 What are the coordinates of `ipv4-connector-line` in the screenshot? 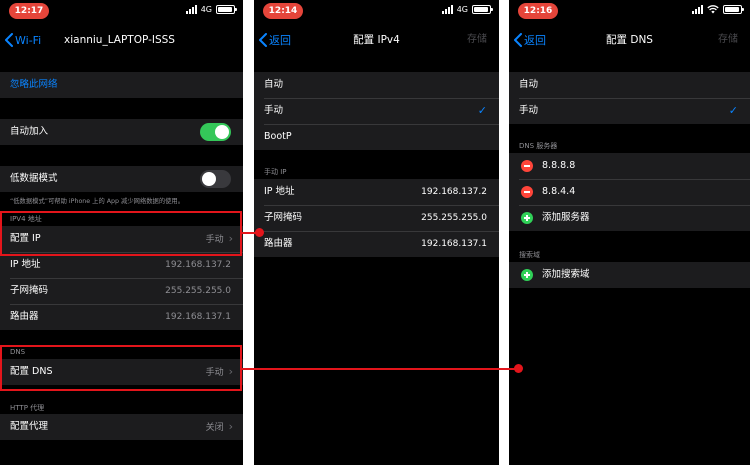 It's located at (251, 233).